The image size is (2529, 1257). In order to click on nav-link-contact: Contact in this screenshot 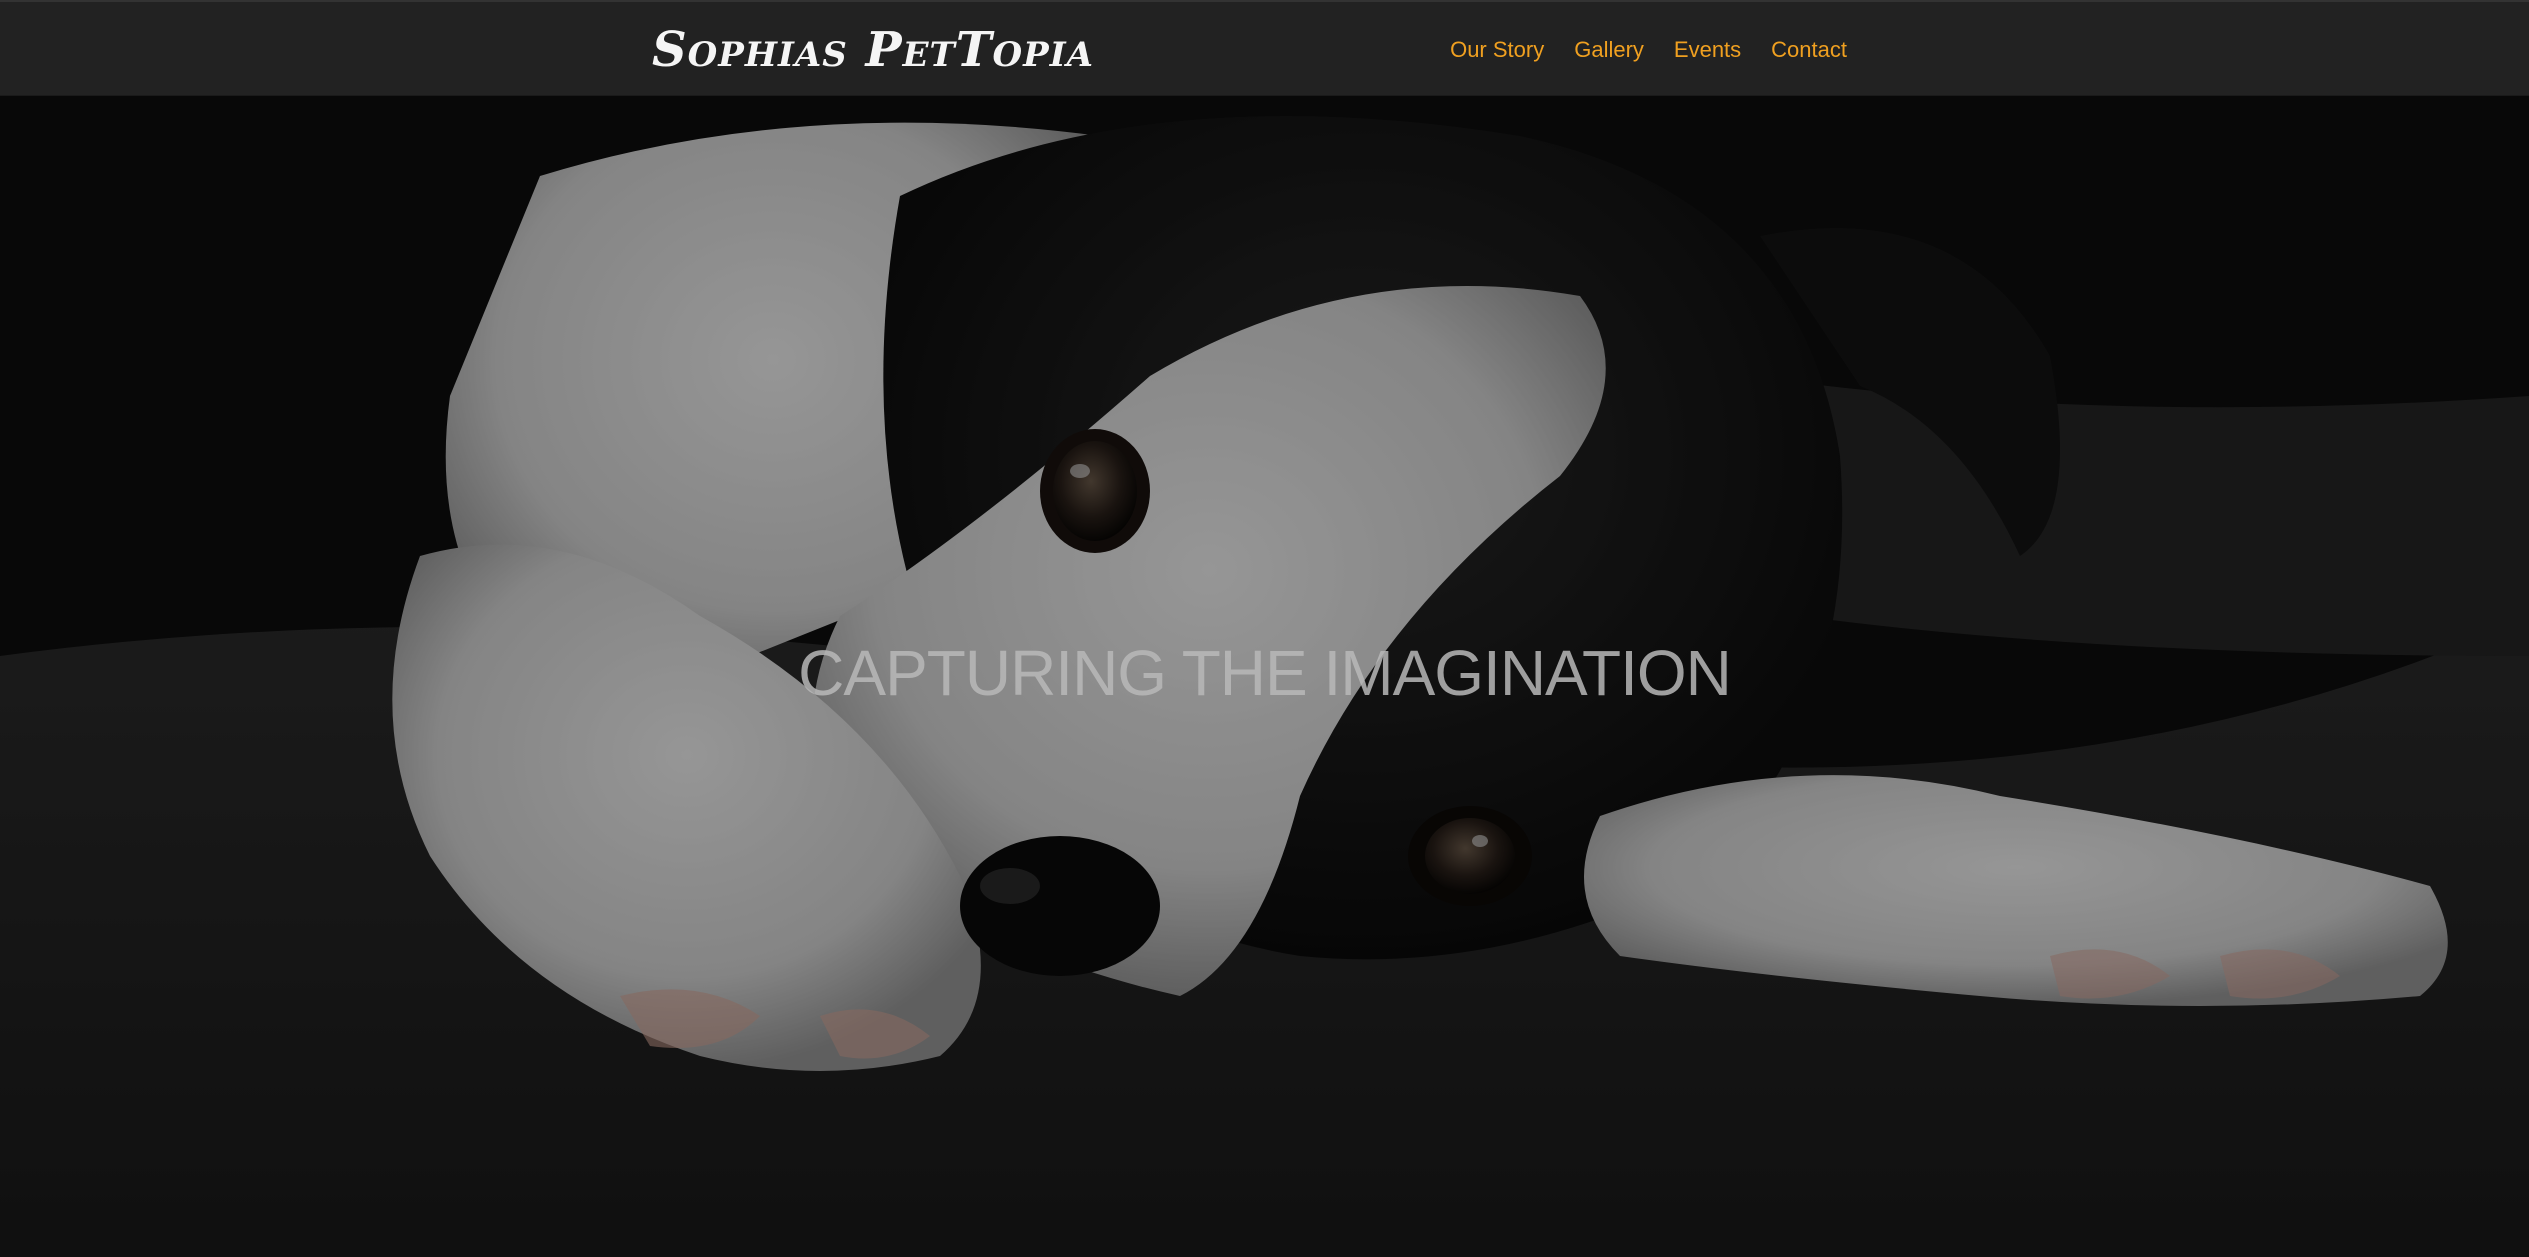, I will do `click(1809, 50)`.